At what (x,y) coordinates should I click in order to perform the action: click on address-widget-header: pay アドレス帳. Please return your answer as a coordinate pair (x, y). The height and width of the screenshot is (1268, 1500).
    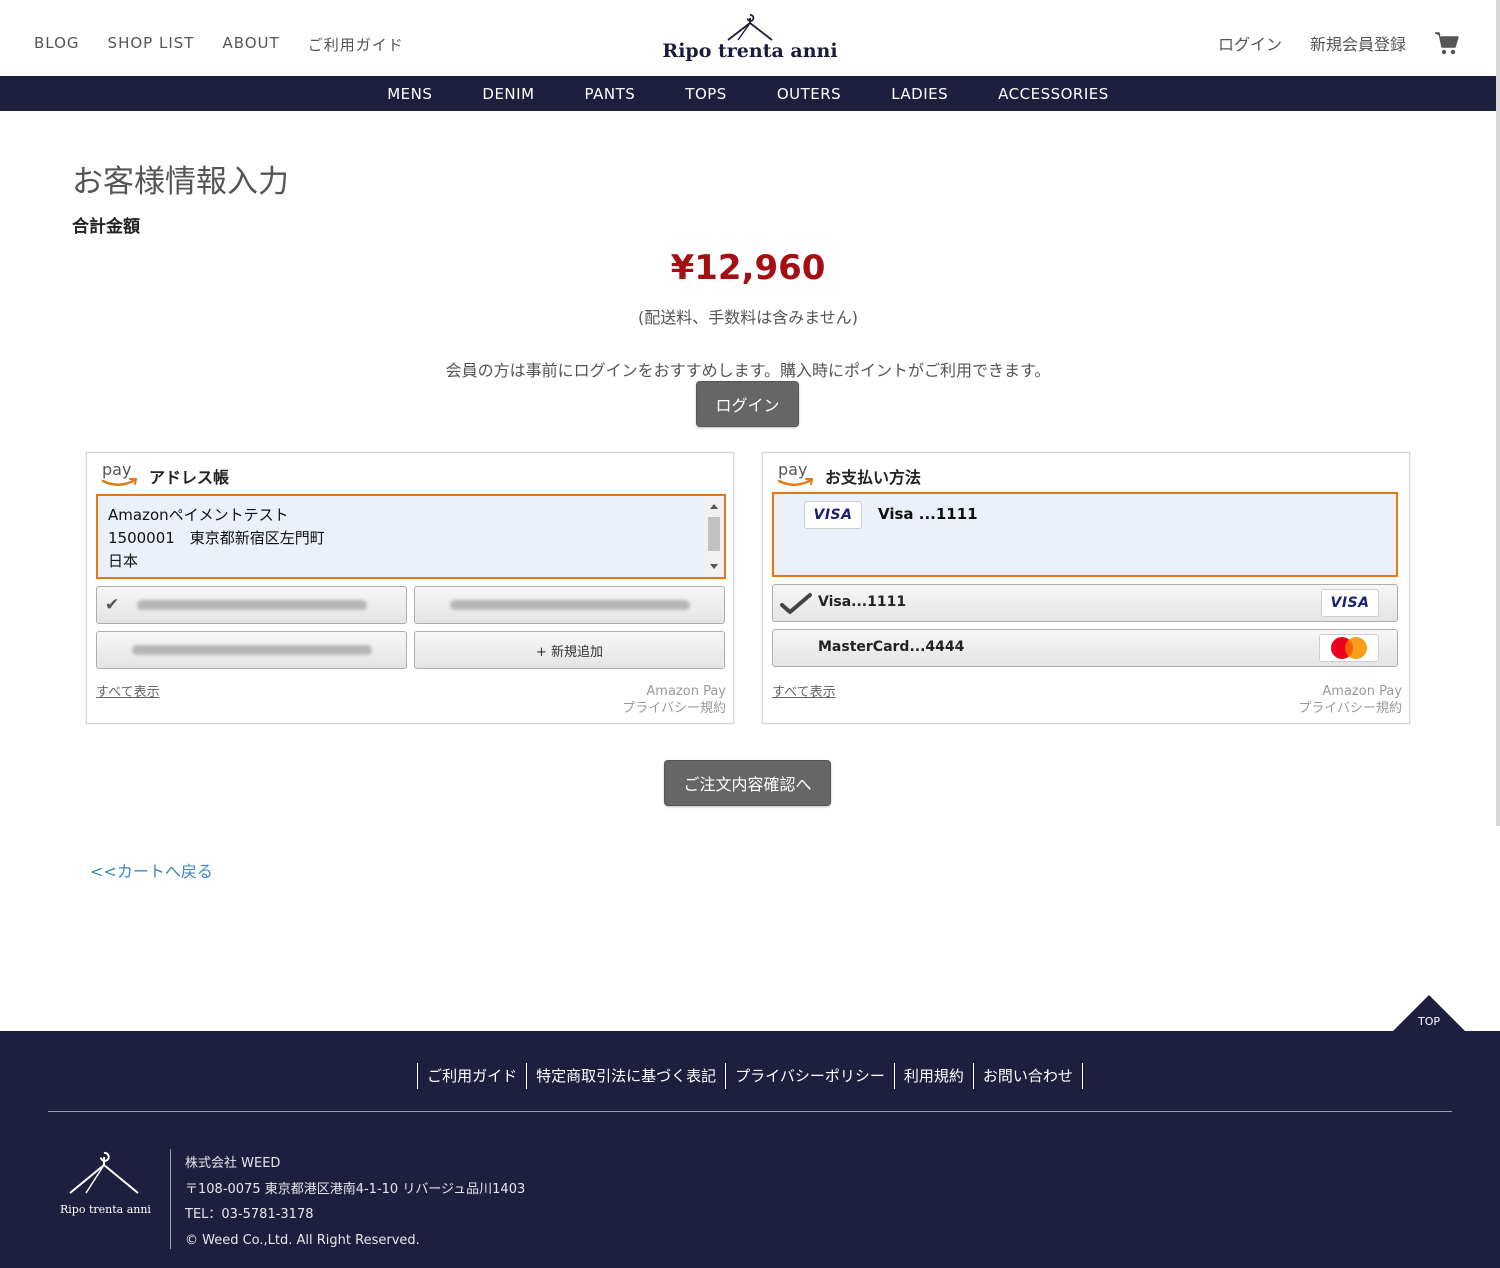
    Looking at the image, I should click on (164, 474).